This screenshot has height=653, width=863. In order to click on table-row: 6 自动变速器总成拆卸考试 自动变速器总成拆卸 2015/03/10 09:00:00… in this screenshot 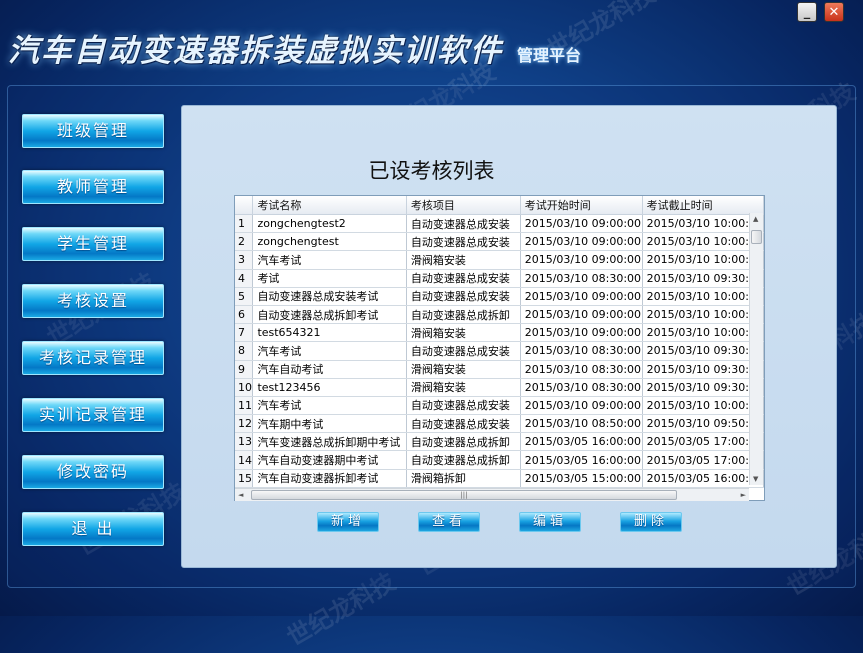, I will do `click(499, 315)`.